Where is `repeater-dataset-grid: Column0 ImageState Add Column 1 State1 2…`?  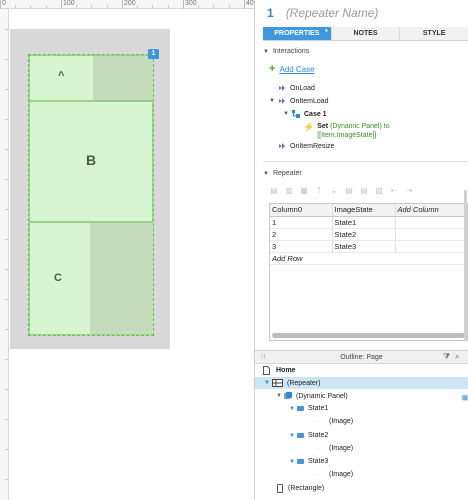
repeater-dataset-grid: Column0 ImageState Add Column 1 State1 2… is located at coordinates (368, 272).